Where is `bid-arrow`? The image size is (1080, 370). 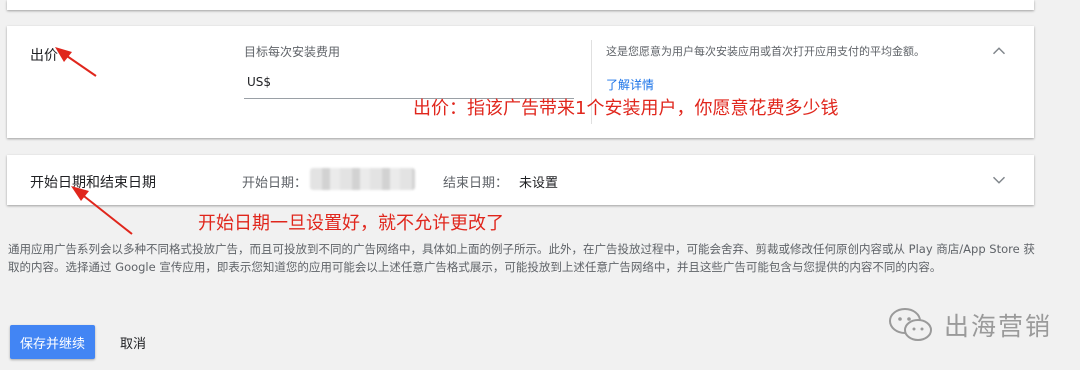
bid-arrow is located at coordinates (76, 62).